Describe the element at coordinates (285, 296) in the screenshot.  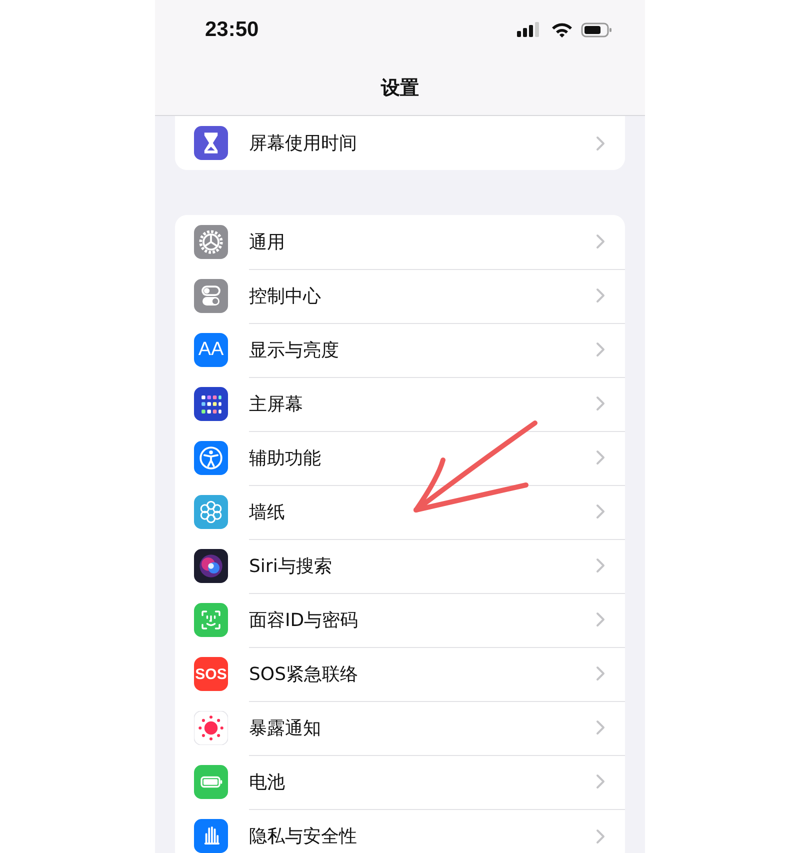
I see `row-label: 控制中心` at that location.